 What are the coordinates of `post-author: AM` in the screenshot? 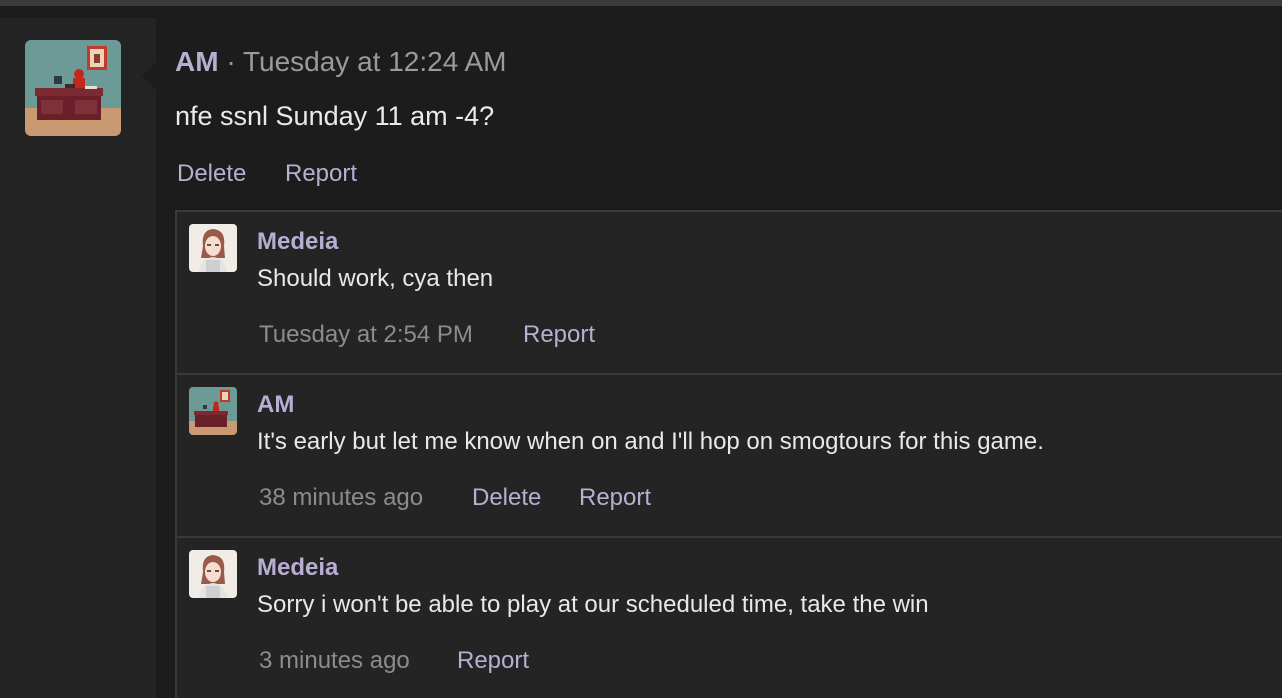 It's located at (197, 61).